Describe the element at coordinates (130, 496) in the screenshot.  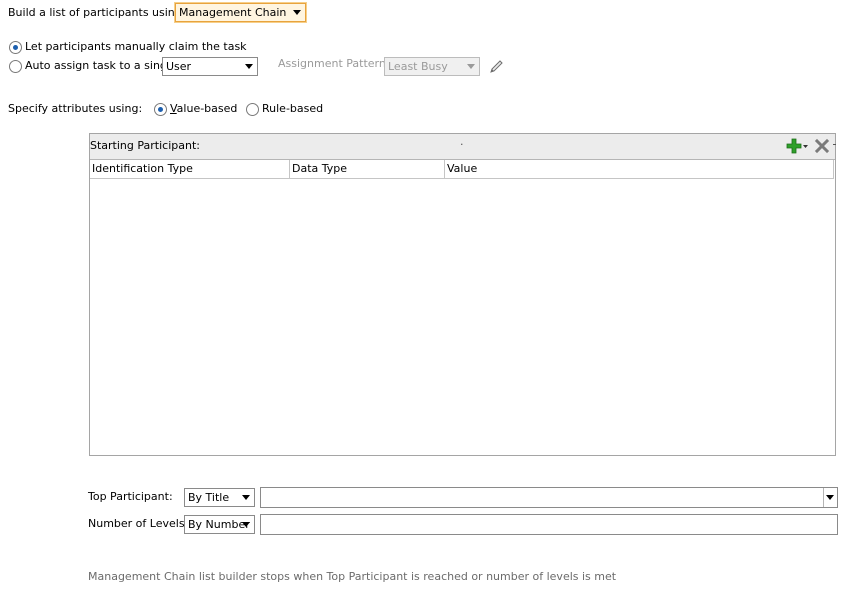
I see `top-participant-label: Top Participant:` at that location.